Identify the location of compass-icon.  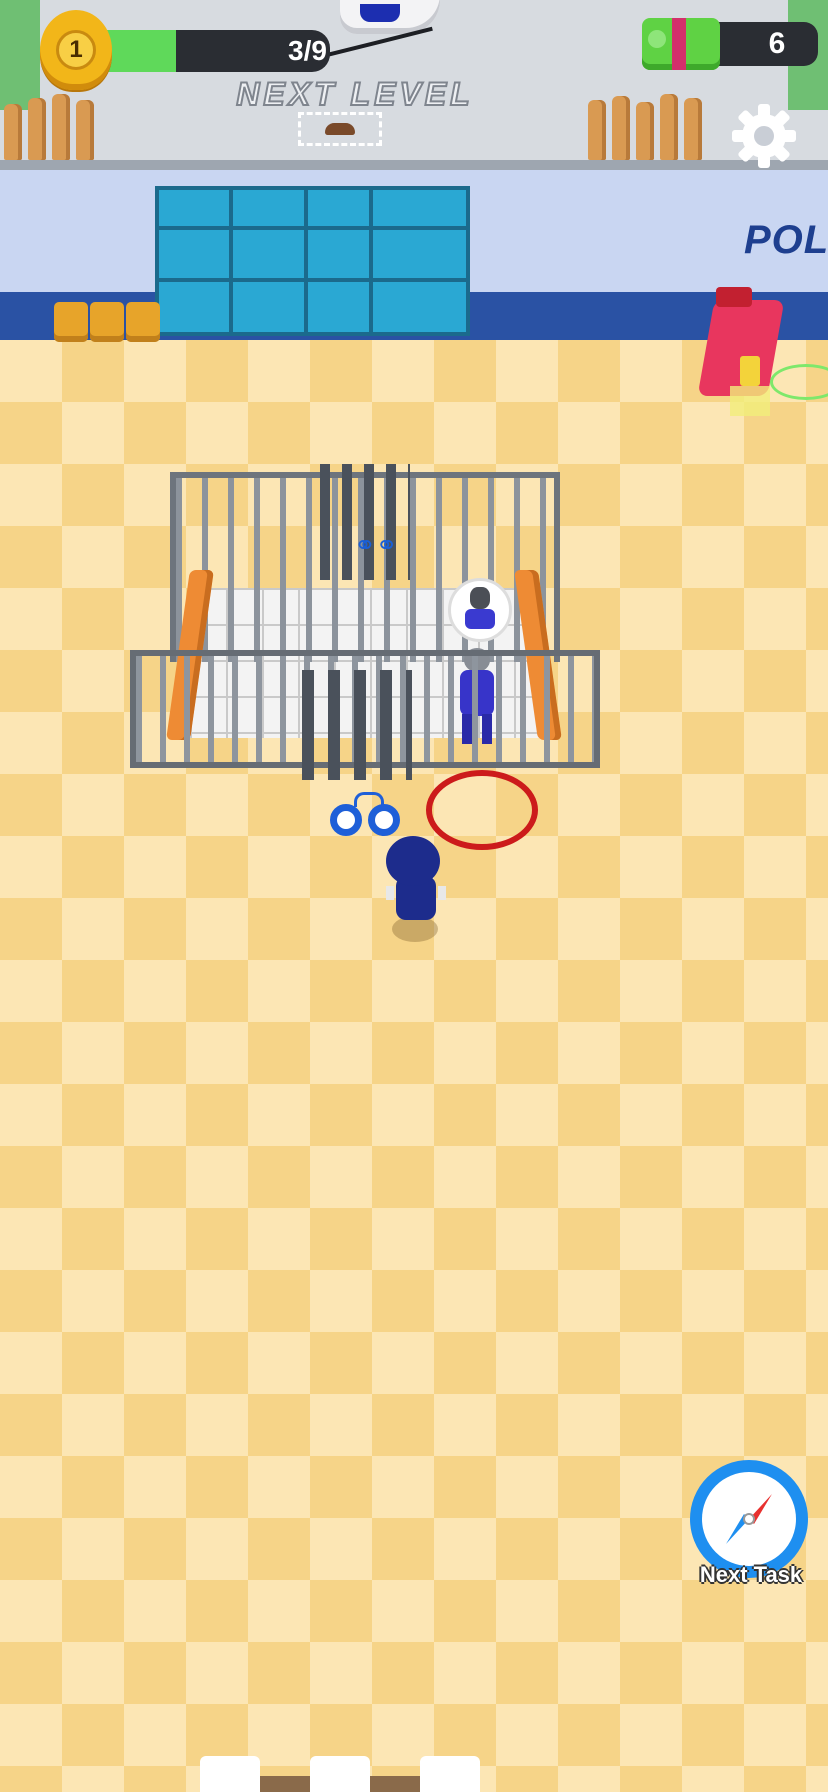
(749, 1519).